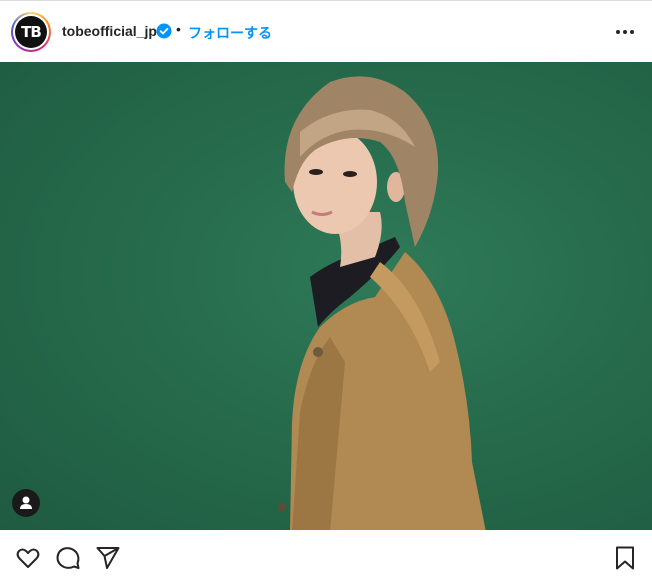 The width and height of the screenshot is (652, 586). What do you see at coordinates (625, 558) in the screenshot?
I see `bookmark-icon` at bounding box center [625, 558].